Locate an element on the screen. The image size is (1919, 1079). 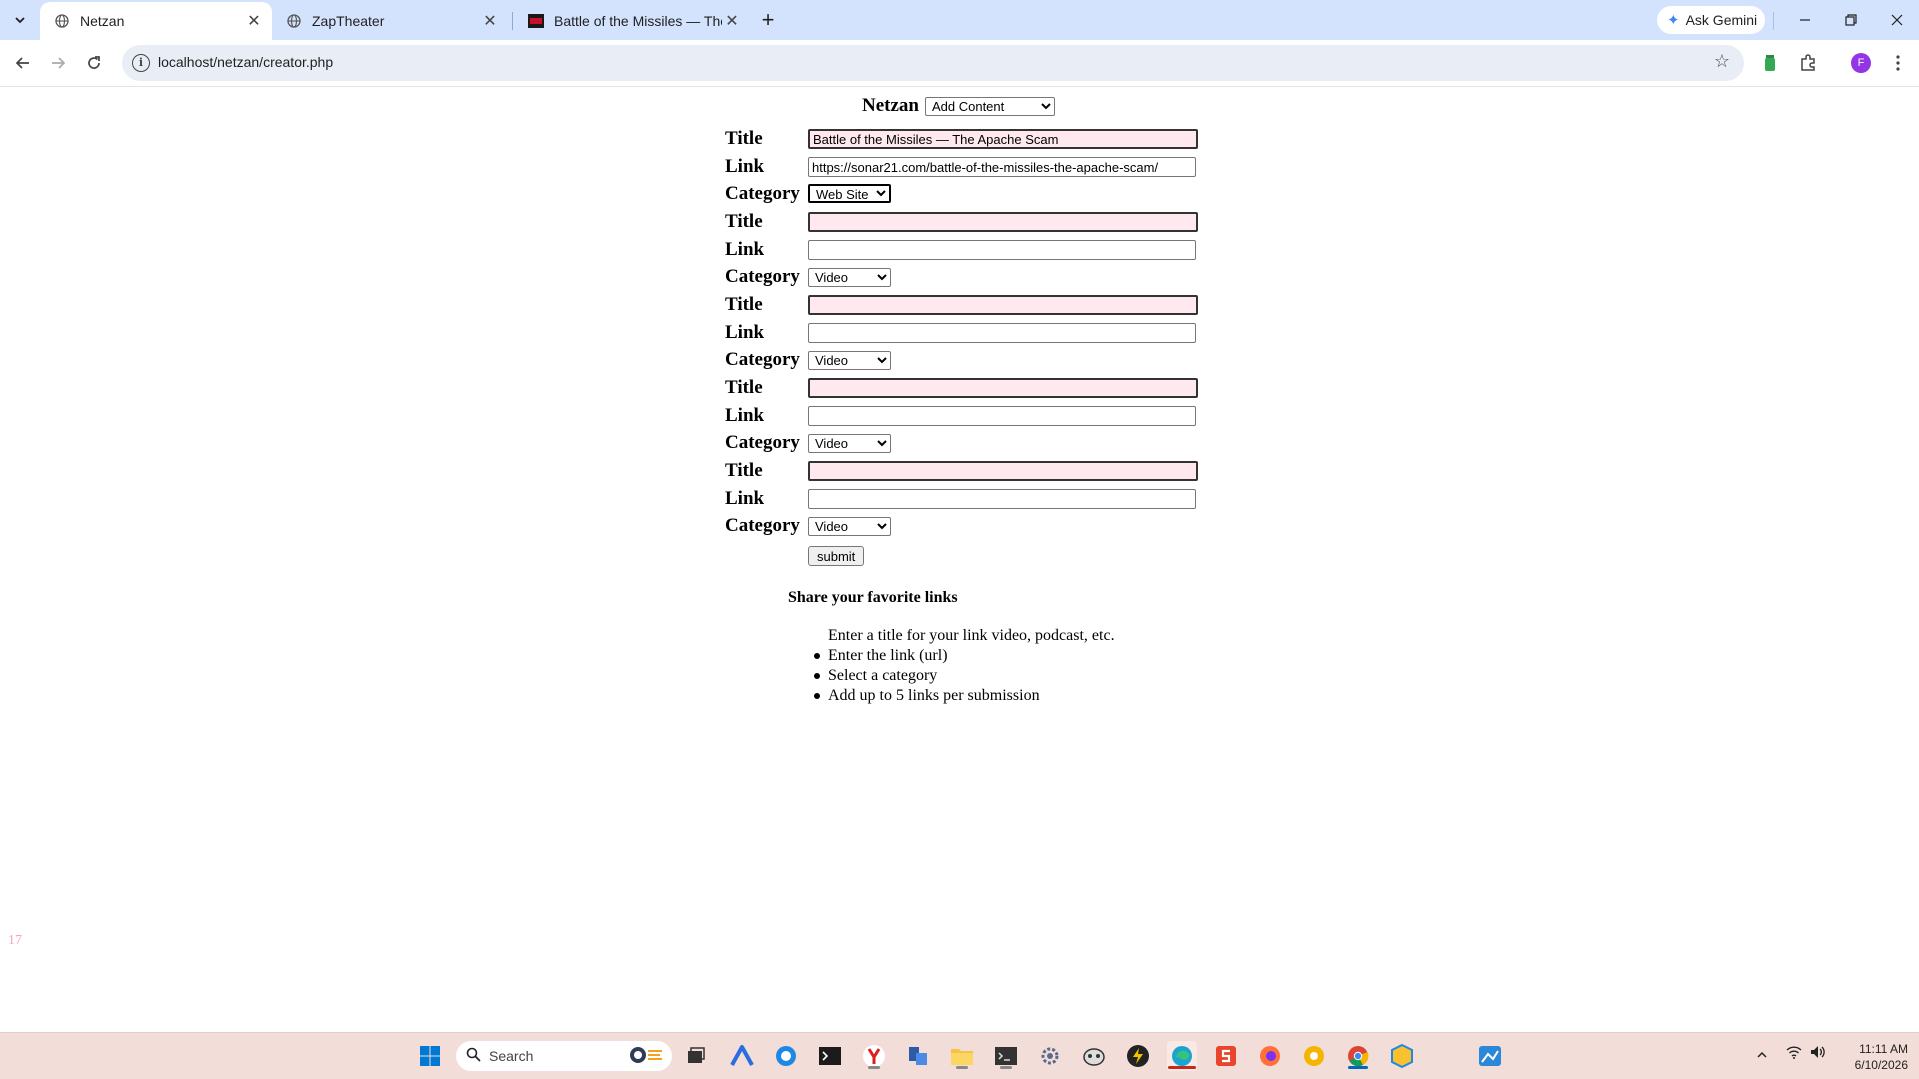
window-close-icon is located at coordinates (1897, 20).